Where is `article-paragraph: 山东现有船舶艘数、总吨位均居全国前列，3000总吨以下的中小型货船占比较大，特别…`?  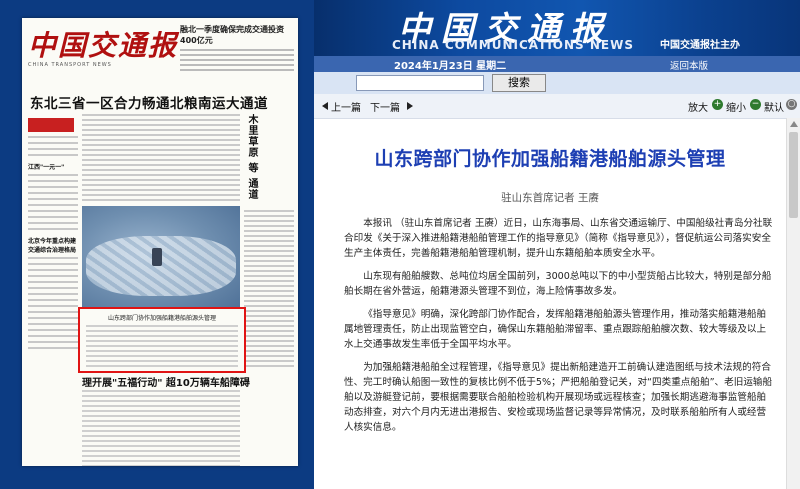 article-paragraph: 山东现有船舶艘数、总吨位均居全国前列，3000总吨以下的中小型货船占比较大，特别… is located at coordinates (558, 284).